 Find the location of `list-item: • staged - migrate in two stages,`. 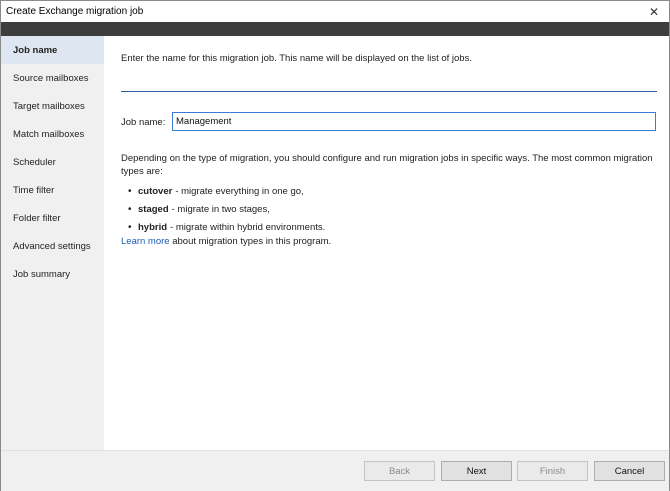

list-item: • staged - migrate in two stages, is located at coordinates (226, 209).